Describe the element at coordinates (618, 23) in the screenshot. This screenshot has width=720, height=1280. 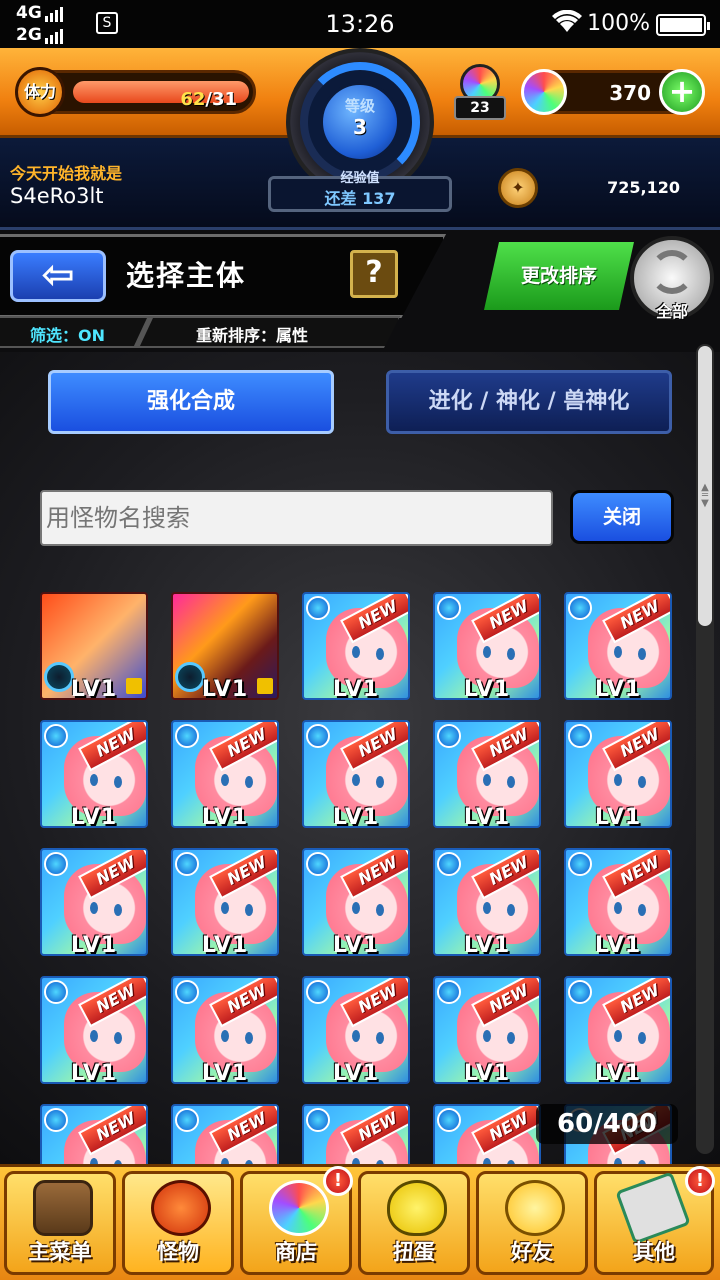
I see `battery-level: 100%` at that location.